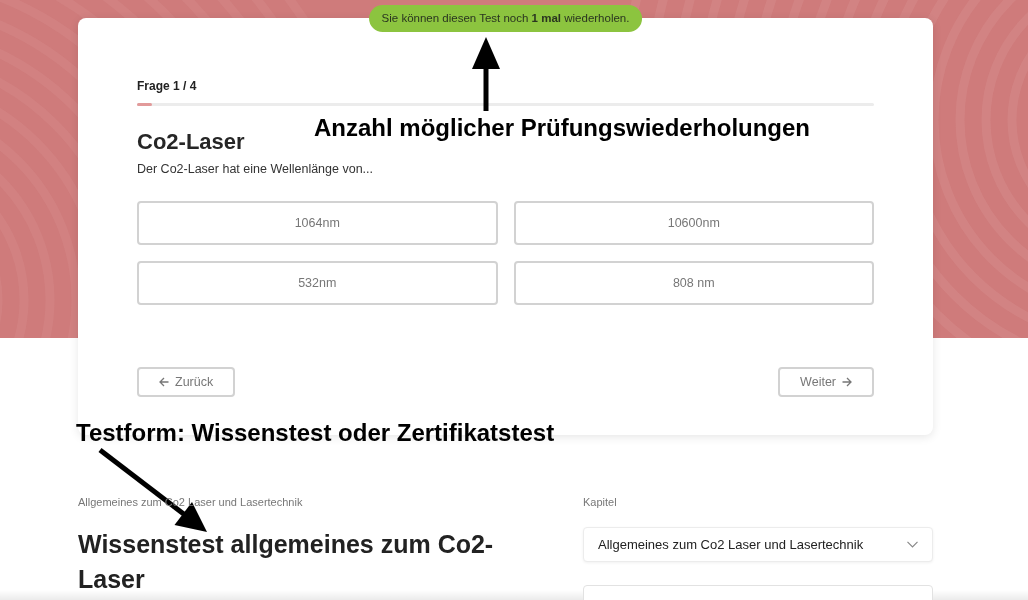 The image size is (1028, 600). Describe the element at coordinates (758, 544) in the screenshot. I see `chapter-select: Allgemeines zum Co2 Laser und Lasertechnik` at that location.